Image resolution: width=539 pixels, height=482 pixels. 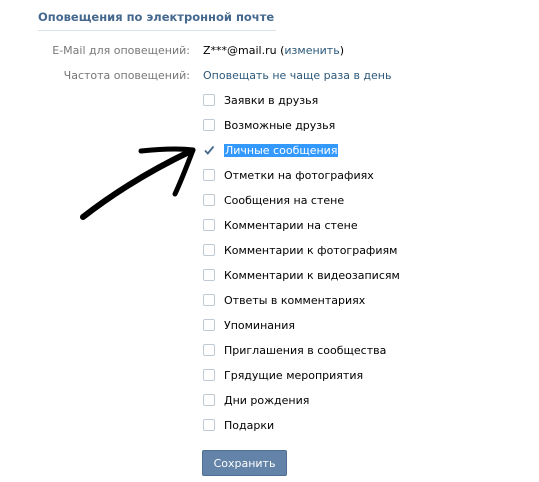 I want to click on option-row: Сообщения на стене, so click(x=273, y=200).